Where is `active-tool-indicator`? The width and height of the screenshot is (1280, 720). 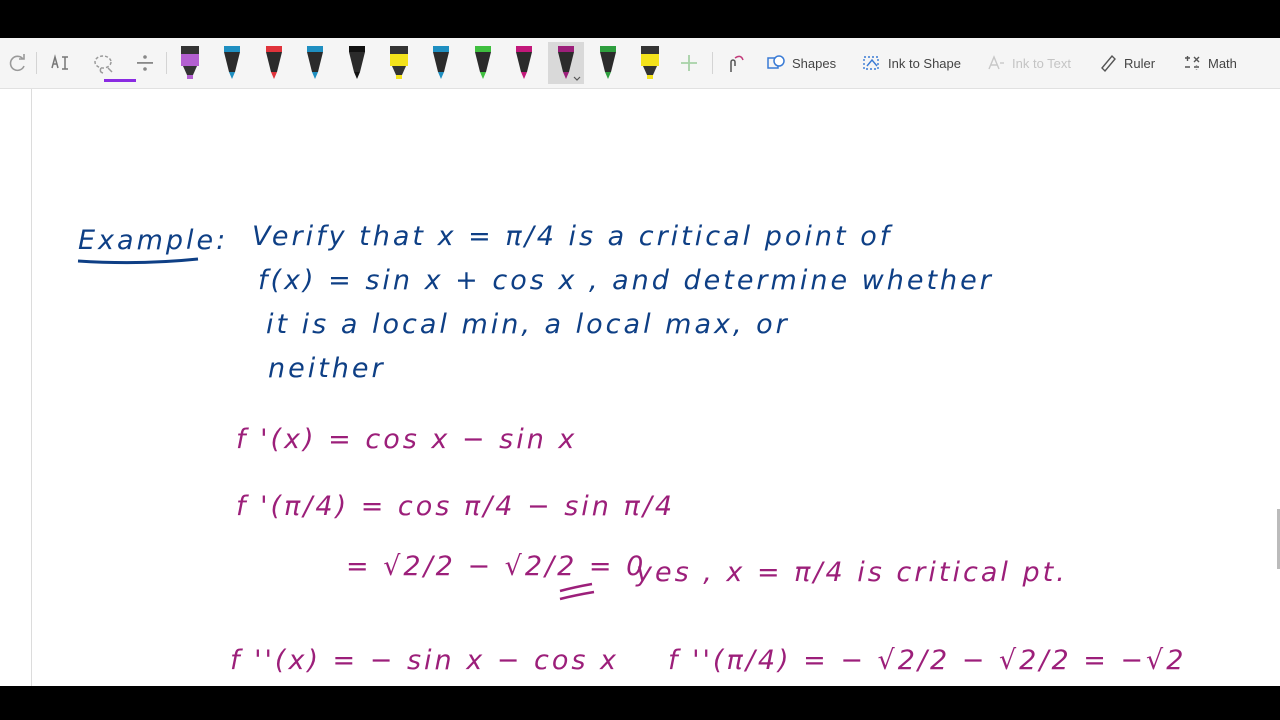
active-tool-indicator is located at coordinates (120, 80).